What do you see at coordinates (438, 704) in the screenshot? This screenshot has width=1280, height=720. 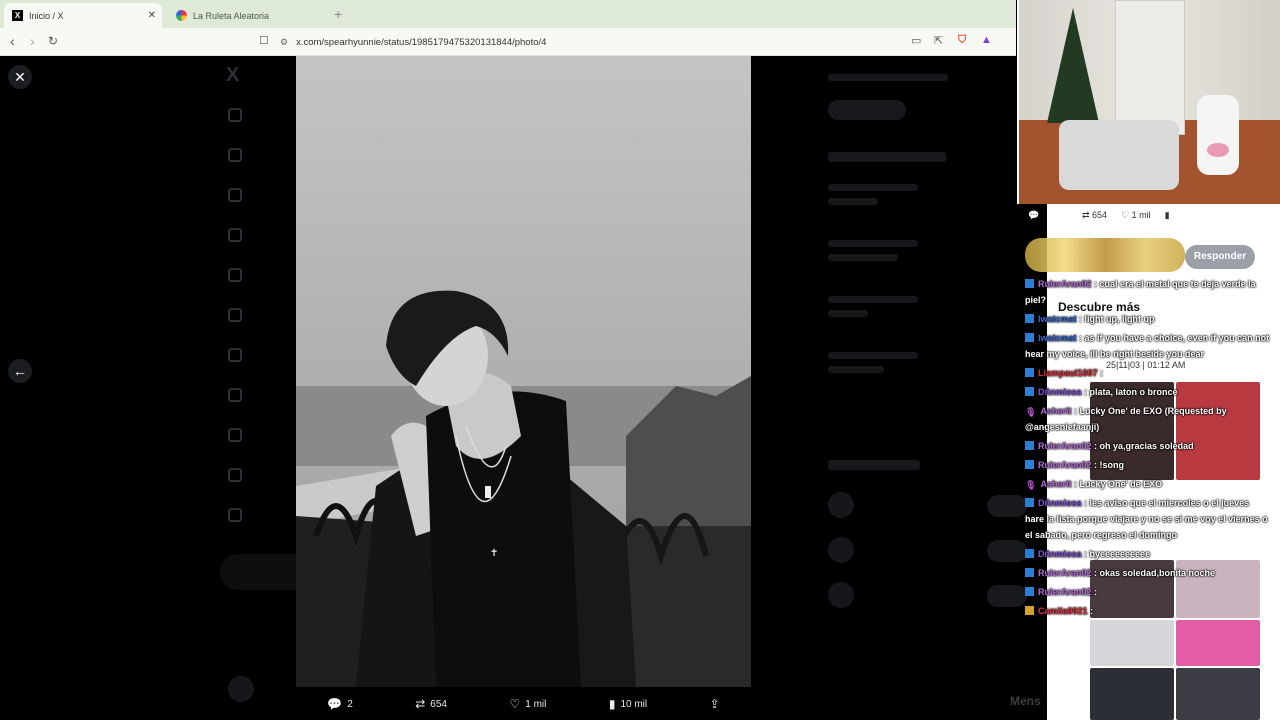 I see `repost-count: 654` at bounding box center [438, 704].